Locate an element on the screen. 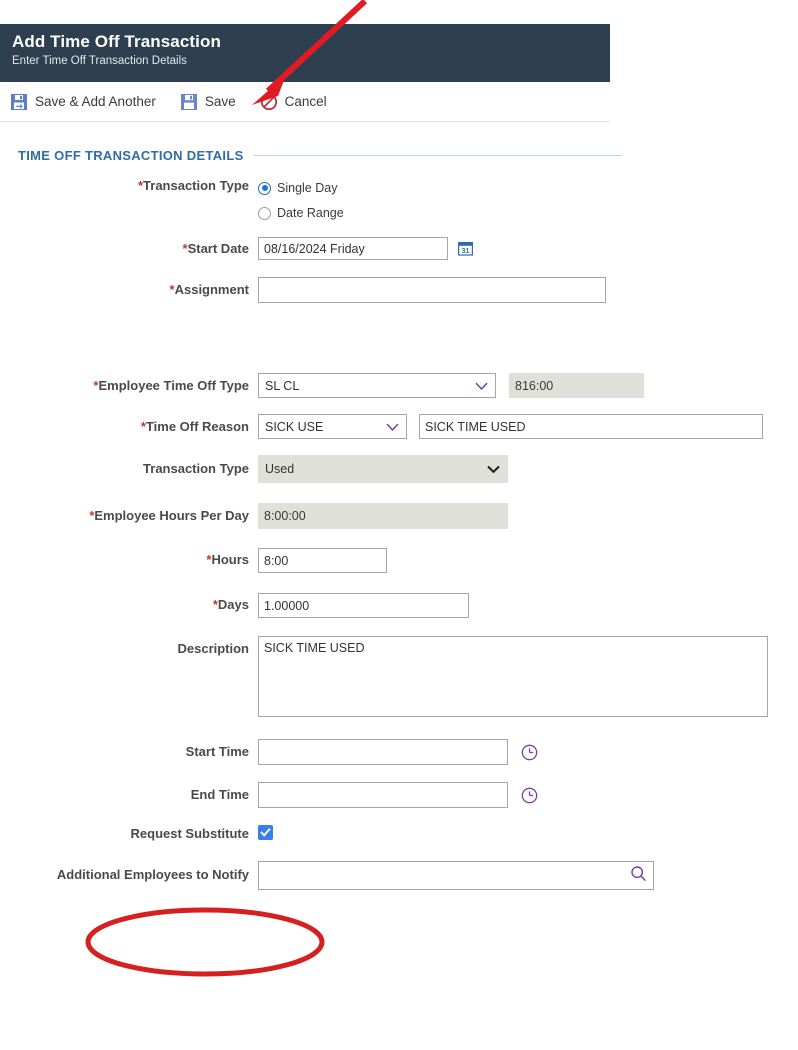 The height and width of the screenshot is (1050, 798). label-assignment: *Assignment is located at coordinates (209, 289).